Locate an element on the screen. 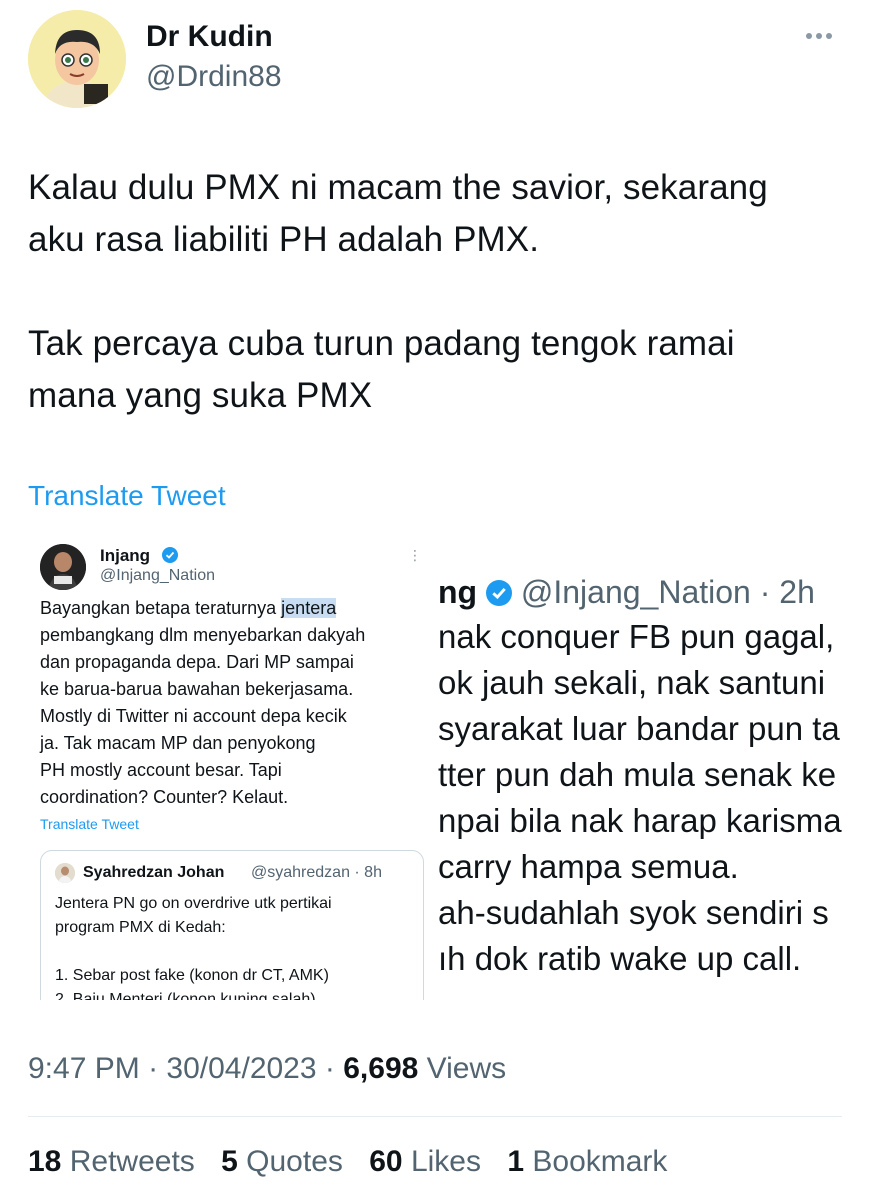 The height and width of the screenshot is (1200, 870). tweet-date: 30/04/2023 is located at coordinates (241, 1068).